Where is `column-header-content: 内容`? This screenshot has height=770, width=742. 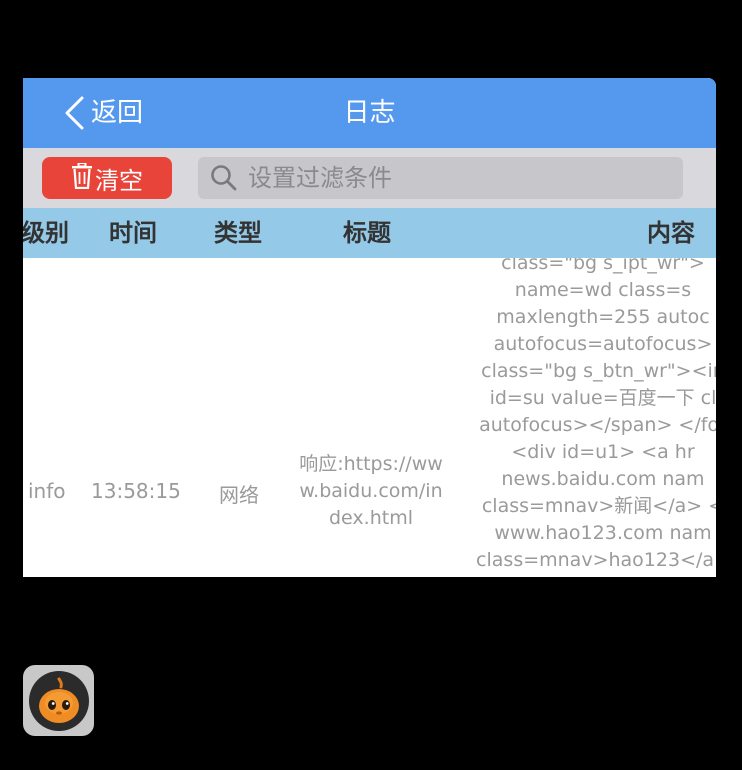 column-header-content: 内容 is located at coordinates (671, 233).